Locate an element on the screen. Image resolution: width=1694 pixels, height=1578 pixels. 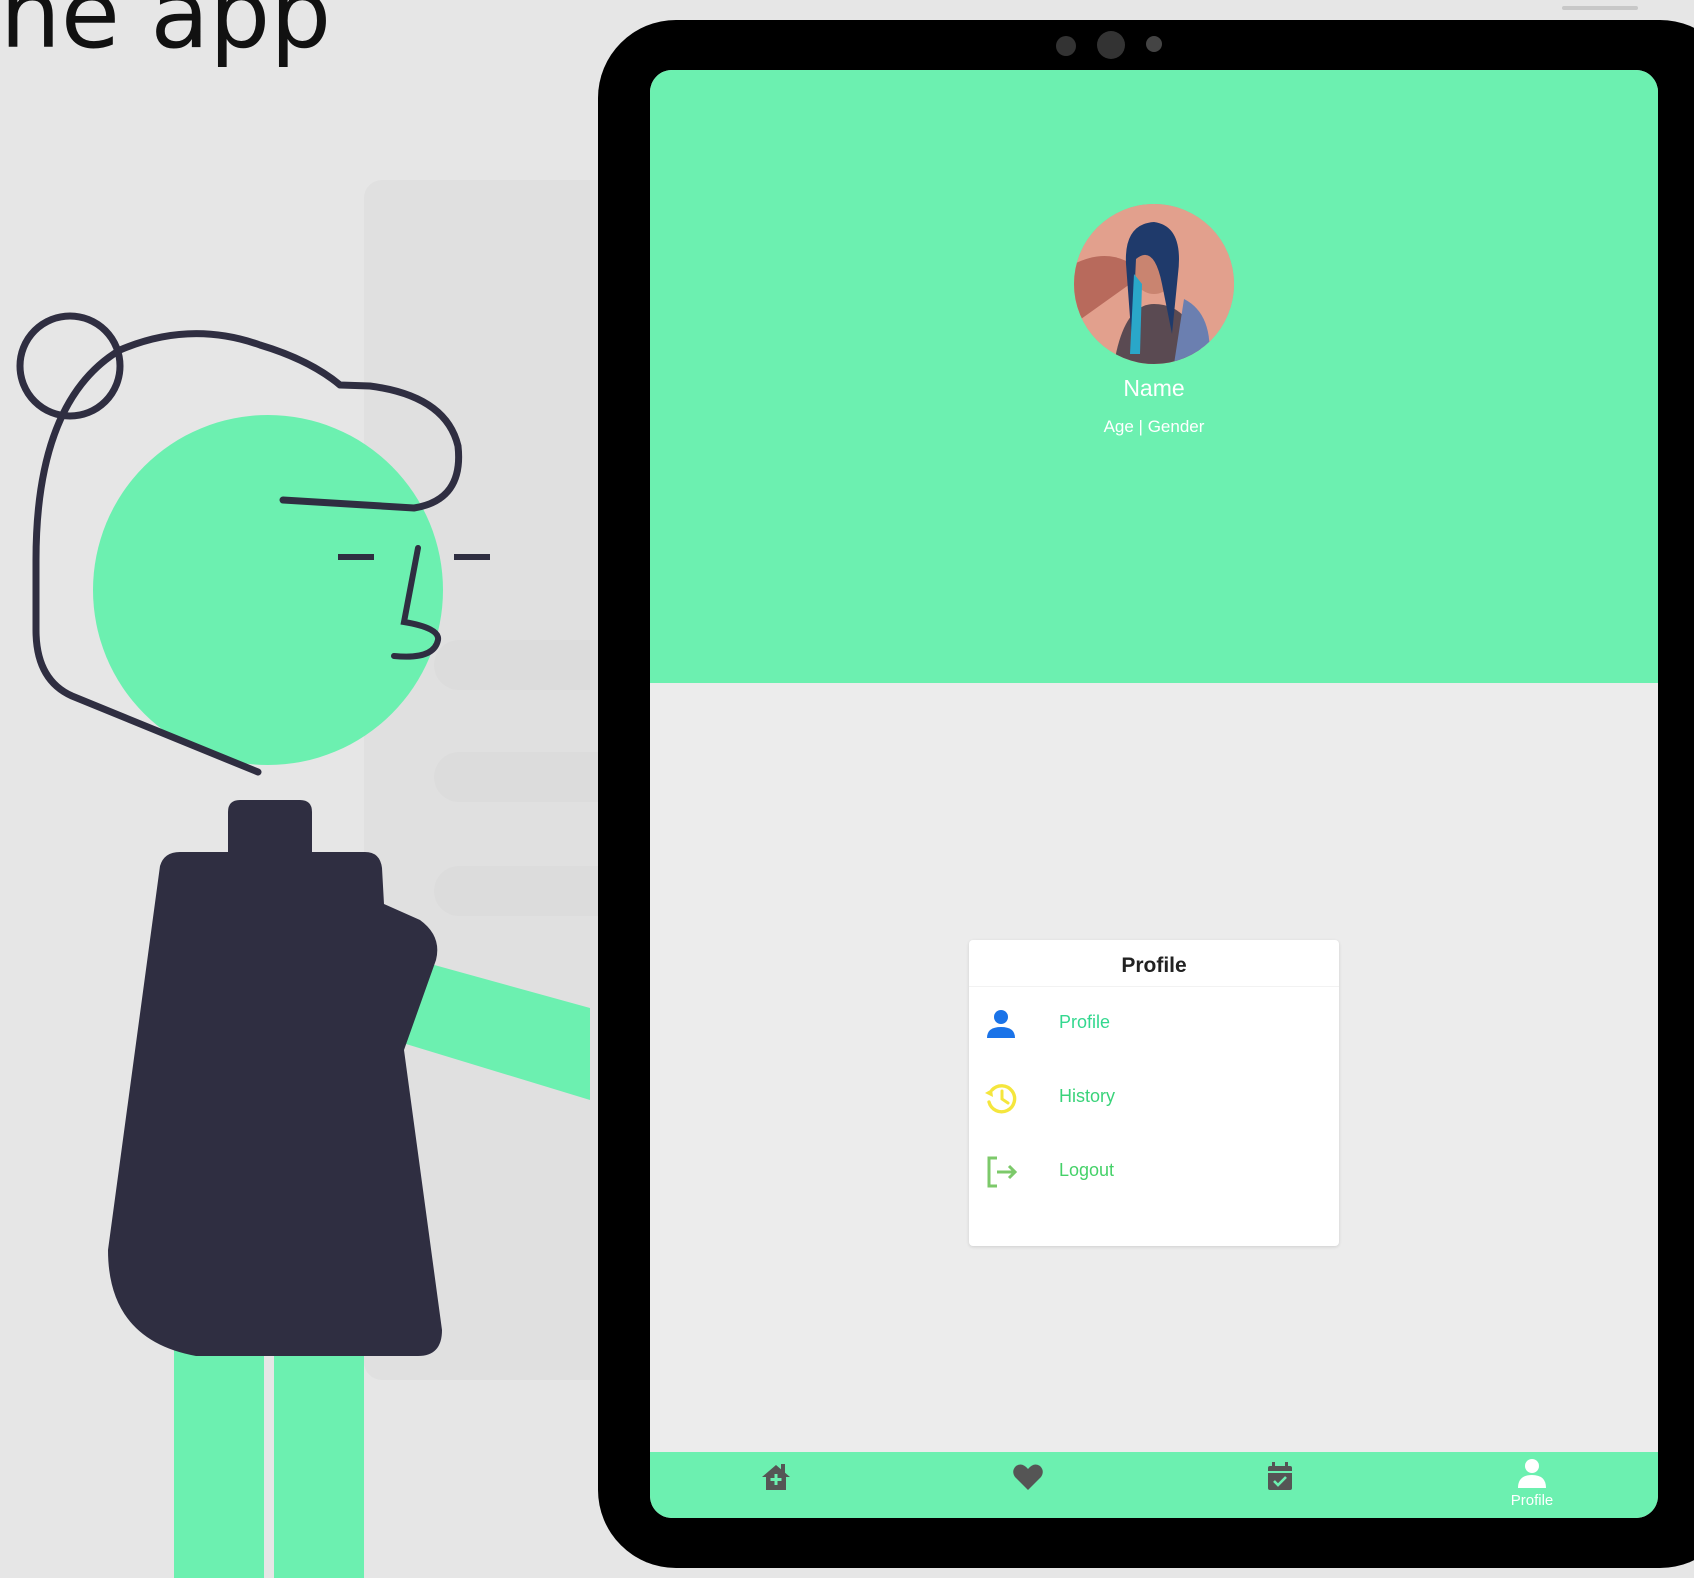
nav-profile: Profile is located at coordinates (1532, 1485).